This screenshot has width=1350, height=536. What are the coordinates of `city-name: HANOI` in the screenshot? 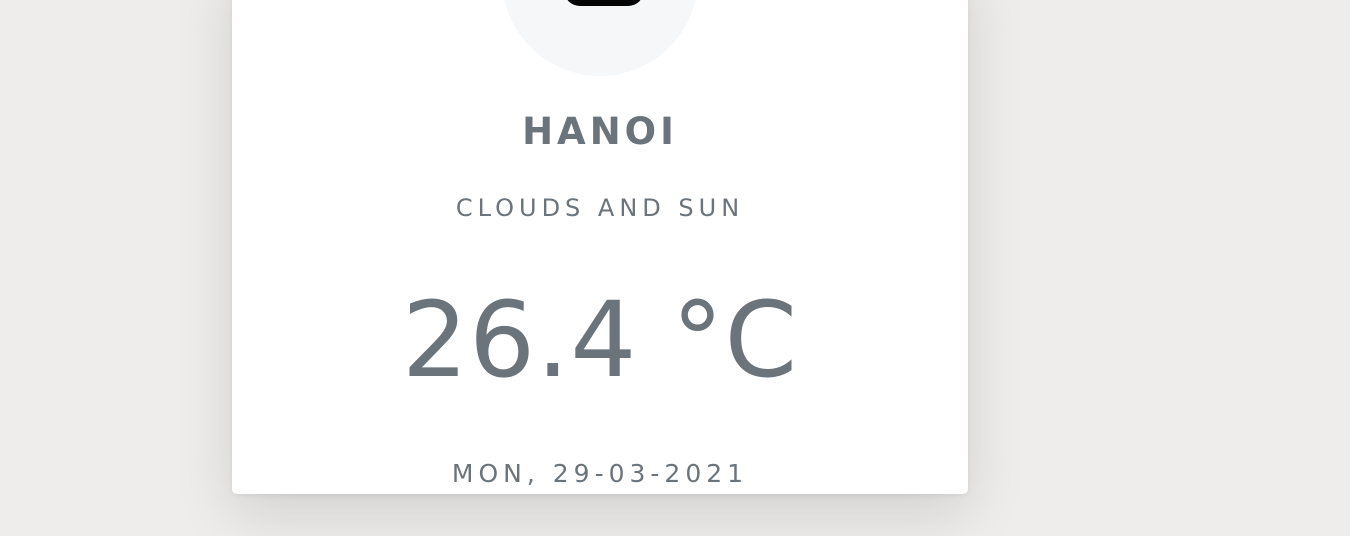 It's located at (600, 131).